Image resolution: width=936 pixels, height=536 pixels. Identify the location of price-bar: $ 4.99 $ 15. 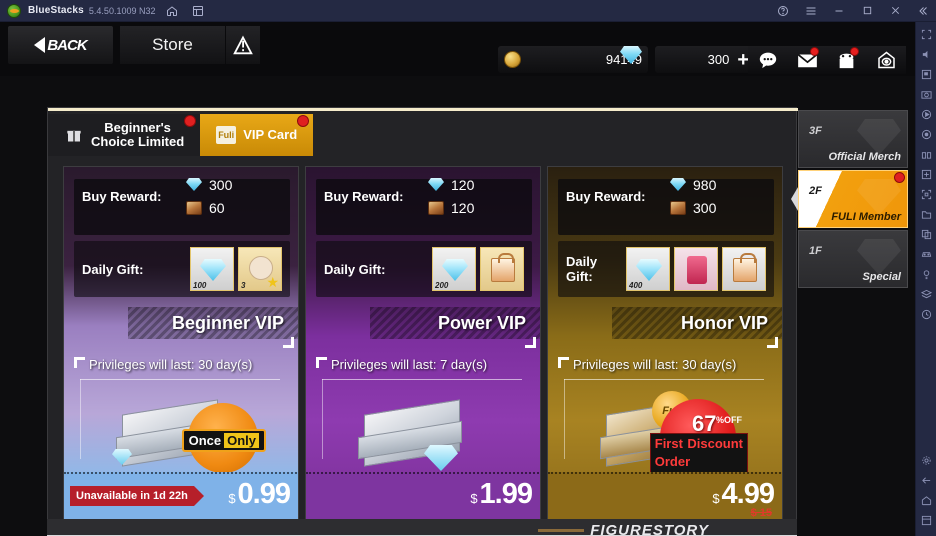
(665, 496).